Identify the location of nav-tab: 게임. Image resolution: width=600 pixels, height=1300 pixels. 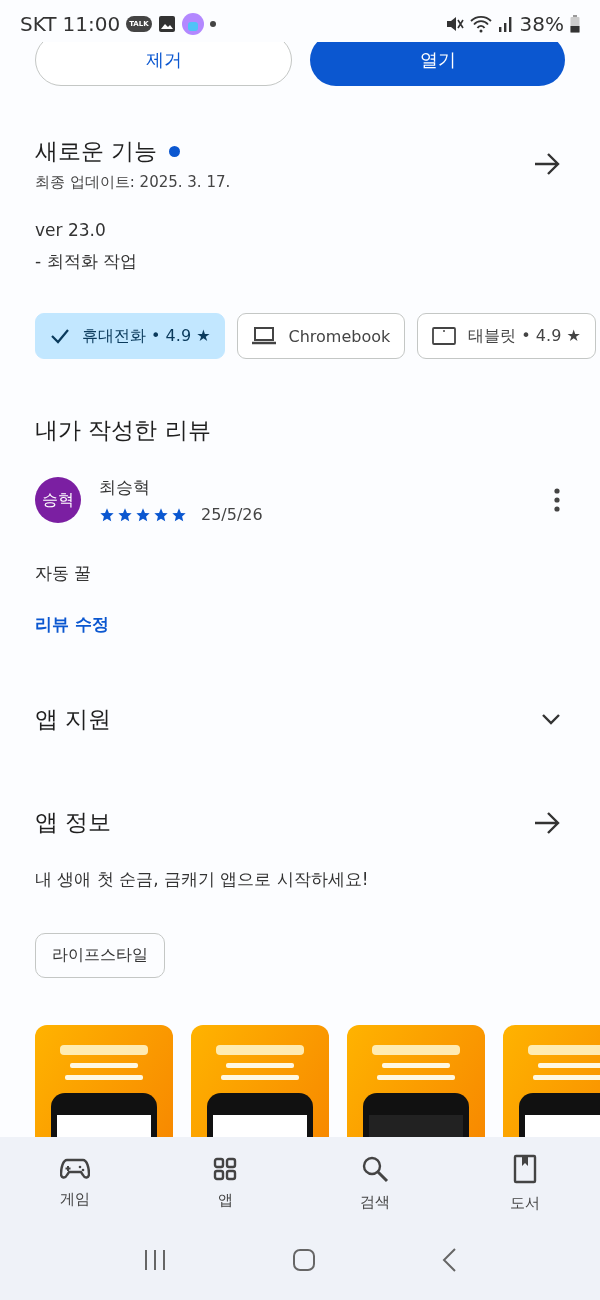
(75, 1183).